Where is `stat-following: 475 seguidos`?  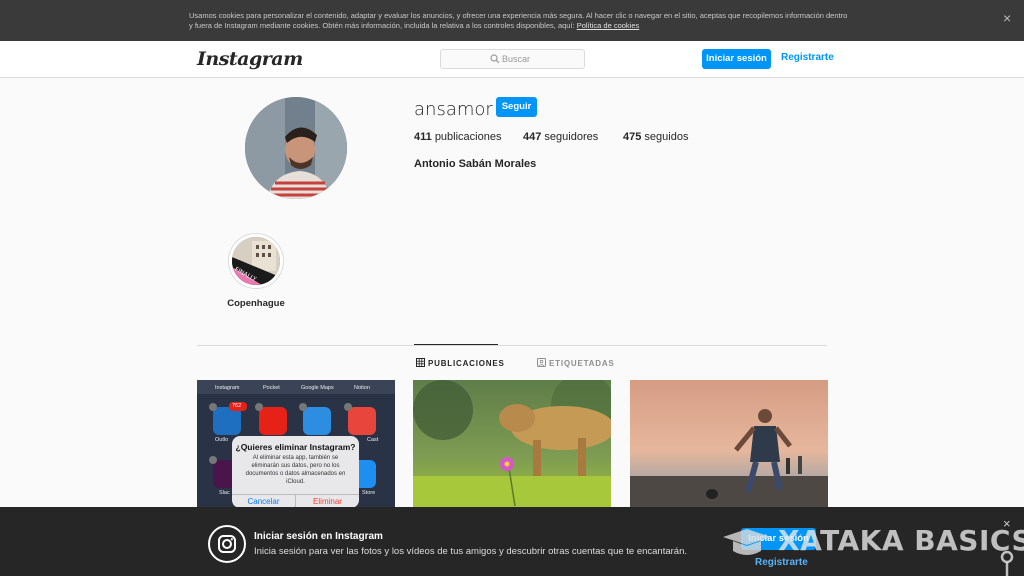 stat-following: 475 seguidos is located at coordinates (655, 137).